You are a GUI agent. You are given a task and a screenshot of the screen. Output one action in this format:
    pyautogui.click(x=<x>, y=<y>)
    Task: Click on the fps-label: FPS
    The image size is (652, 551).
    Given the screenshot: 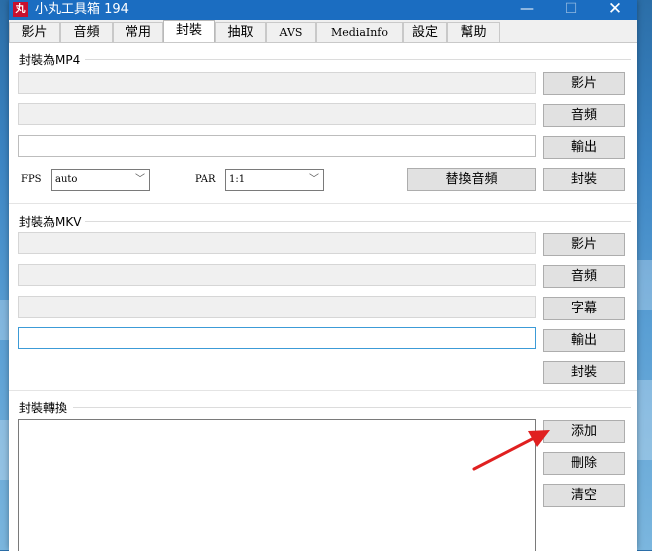 What is the action you would take?
    pyautogui.click(x=31, y=179)
    